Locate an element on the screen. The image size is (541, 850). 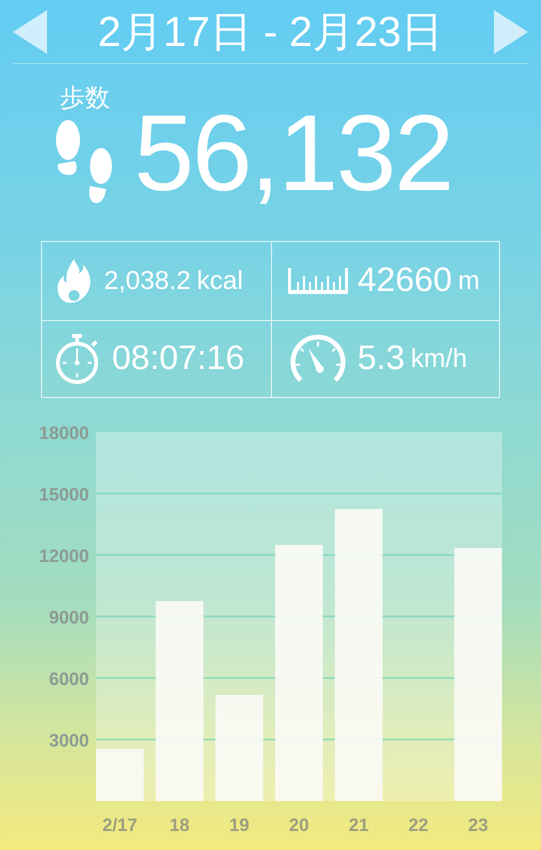
axis-label: 20 is located at coordinates (299, 825).